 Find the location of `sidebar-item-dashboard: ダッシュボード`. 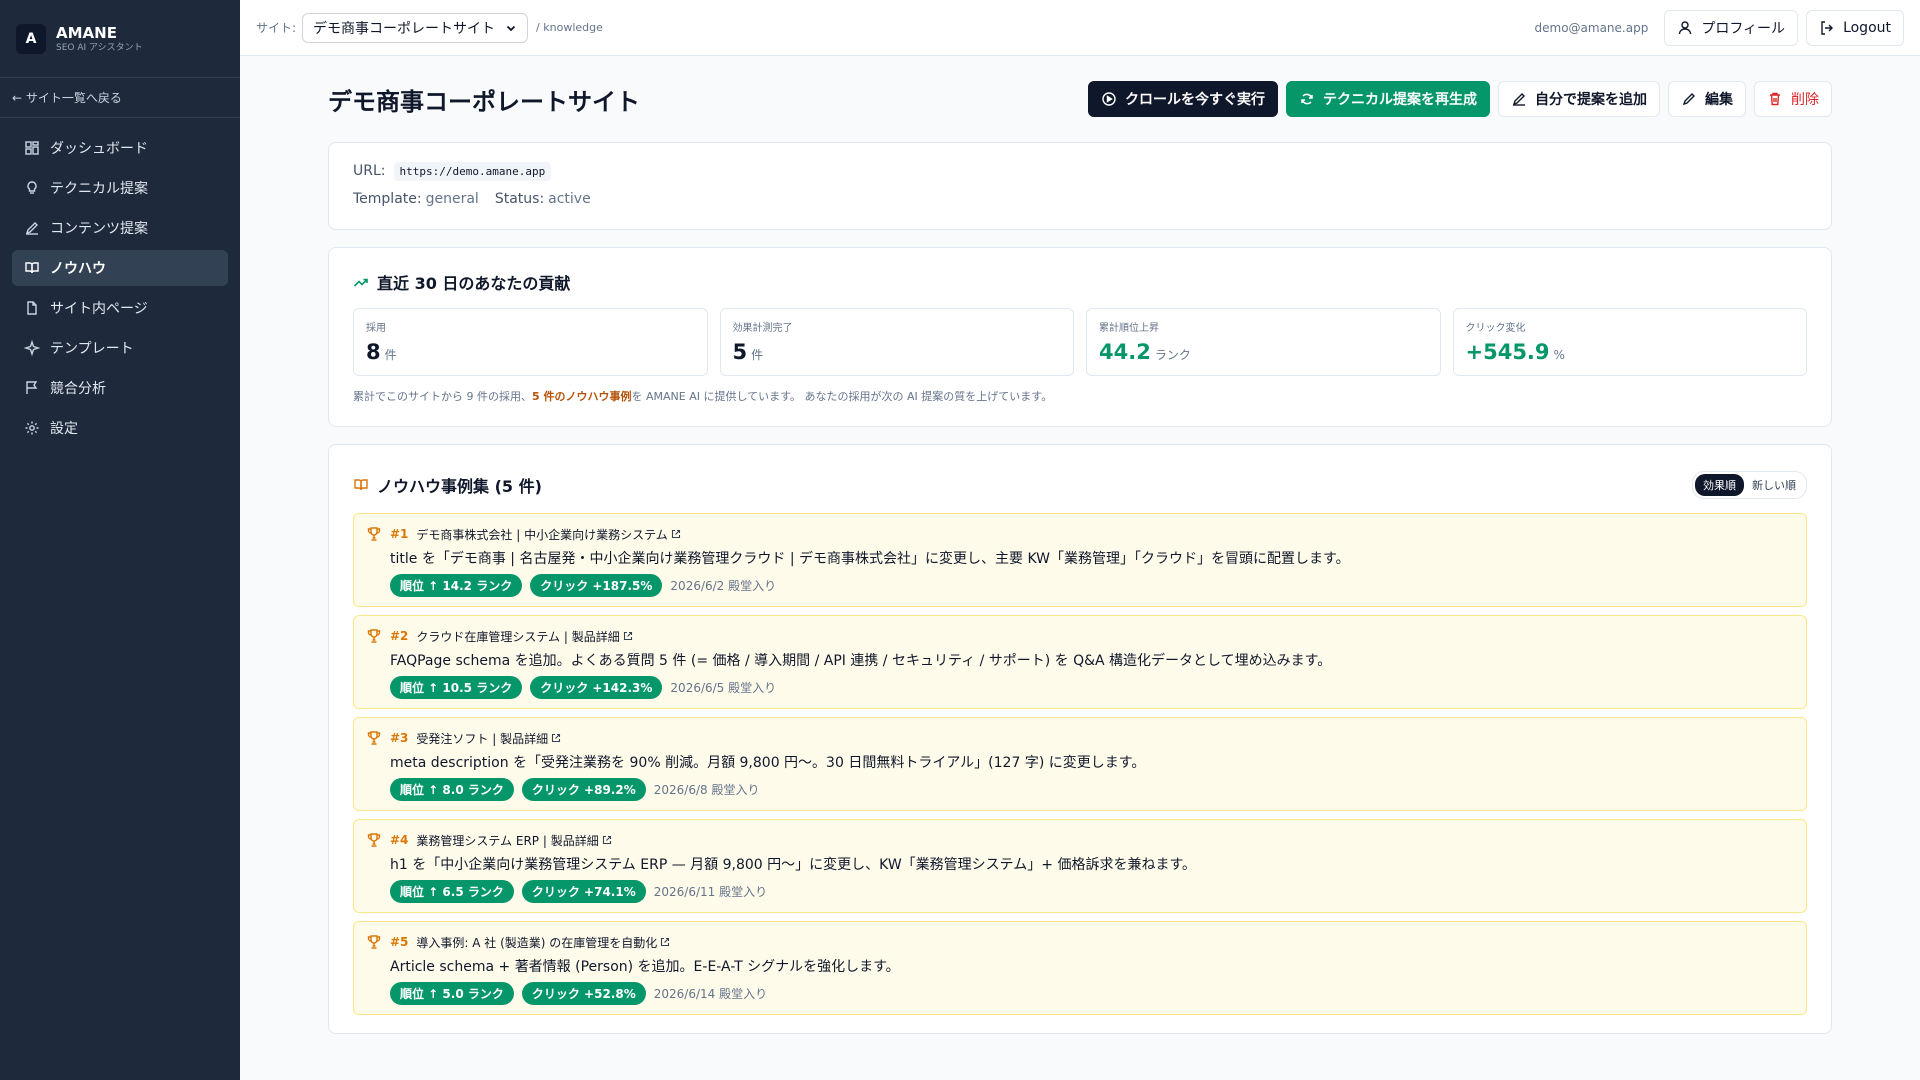

sidebar-item-dashboard: ダッシュボード is located at coordinates (120, 148).